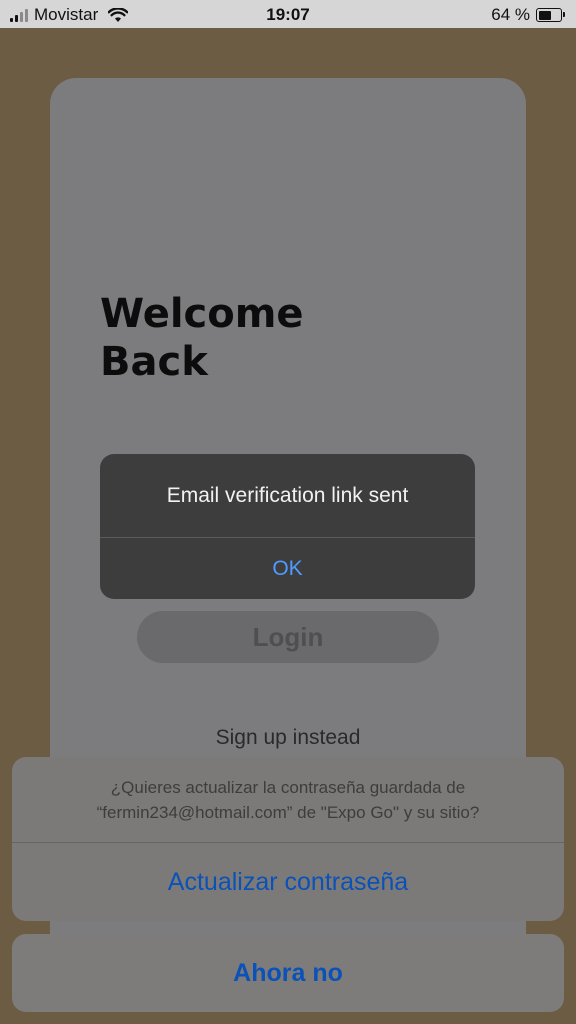 The height and width of the screenshot is (1024, 576). I want to click on not-now-button: Ahora no, so click(288, 973).